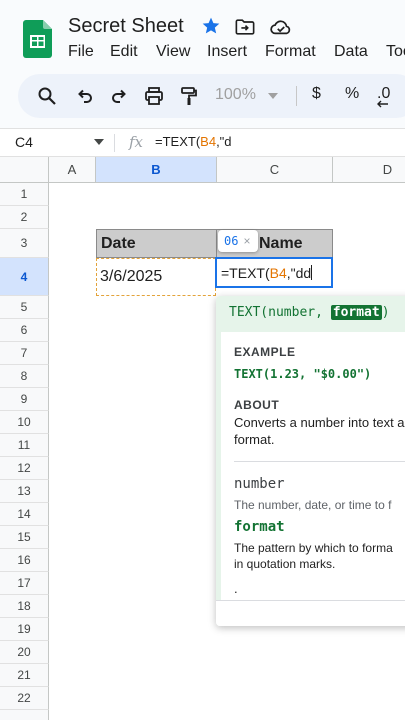 The width and height of the screenshot is (405, 720). Describe the element at coordinates (352, 94) in the screenshot. I see `percent-format-button: %` at that location.